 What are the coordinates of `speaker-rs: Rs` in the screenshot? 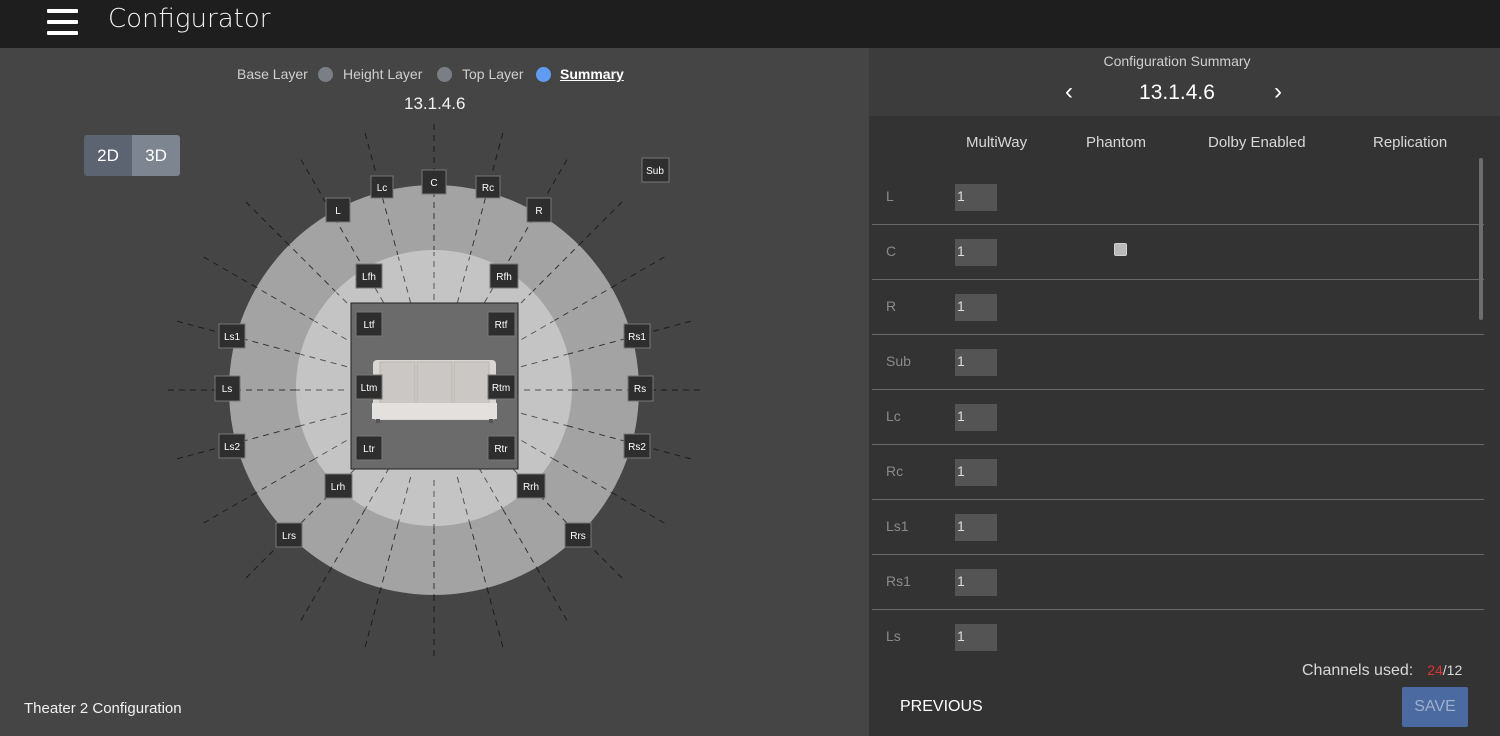 It's located at (640, 388).